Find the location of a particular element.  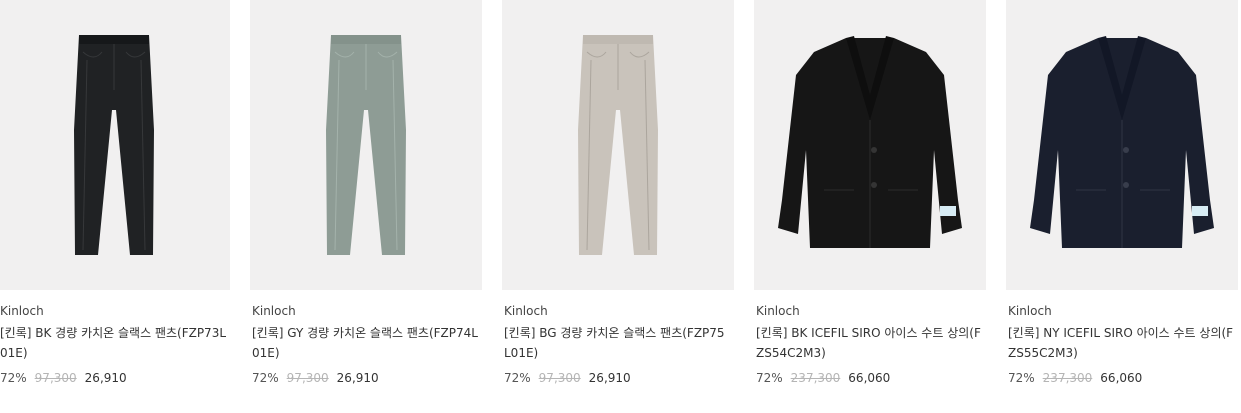

product-name: [킨록] GY 경량 카치온 슬랙스 팬츠(FZP74L01E) is located at coordinates (367, 343).